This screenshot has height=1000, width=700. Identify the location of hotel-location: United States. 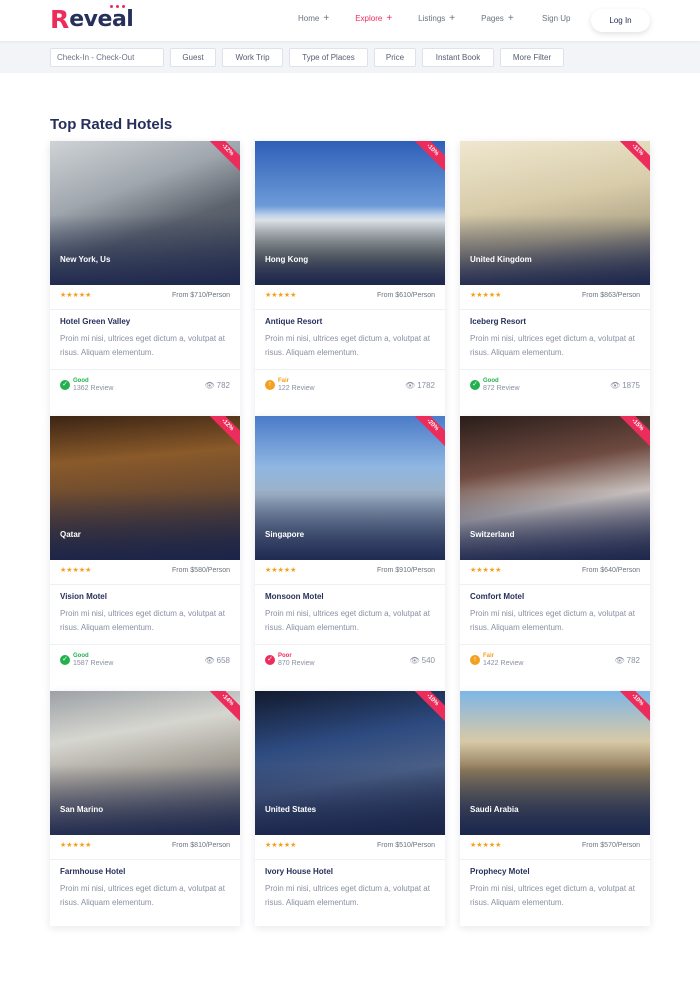
(291, 809).